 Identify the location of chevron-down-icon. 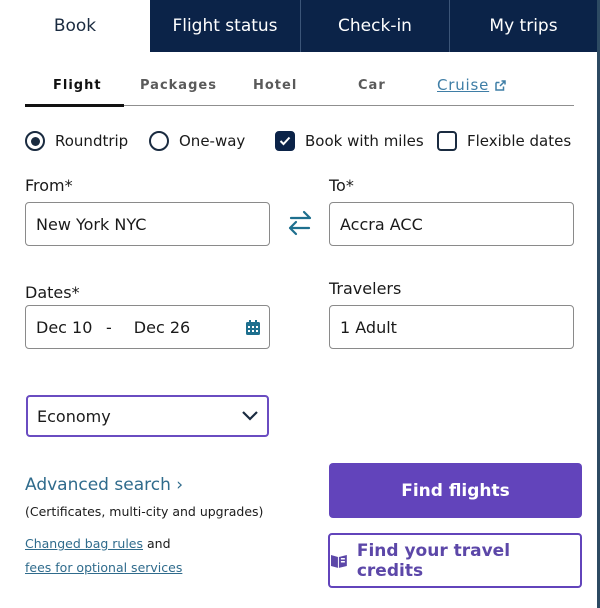
(250, 416).